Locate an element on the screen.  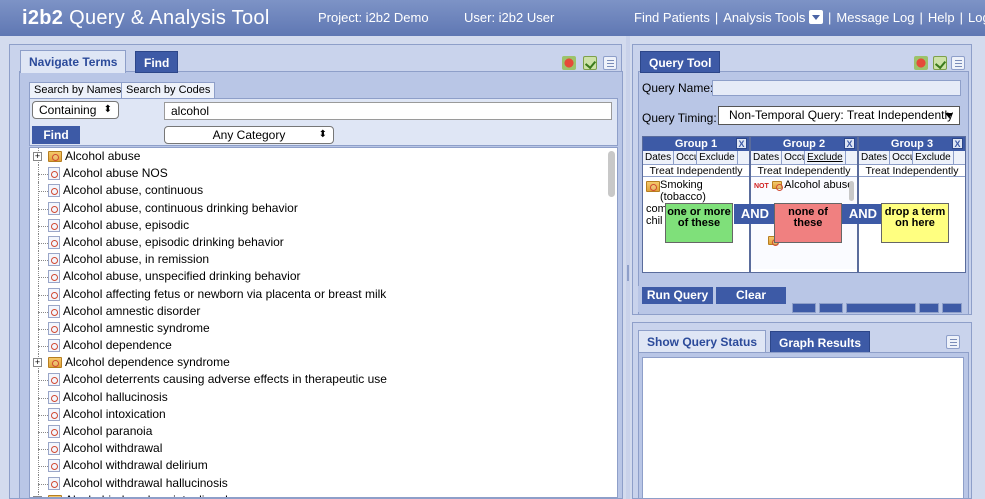
match-type-select: Containing is located at coordinates (75, 110).